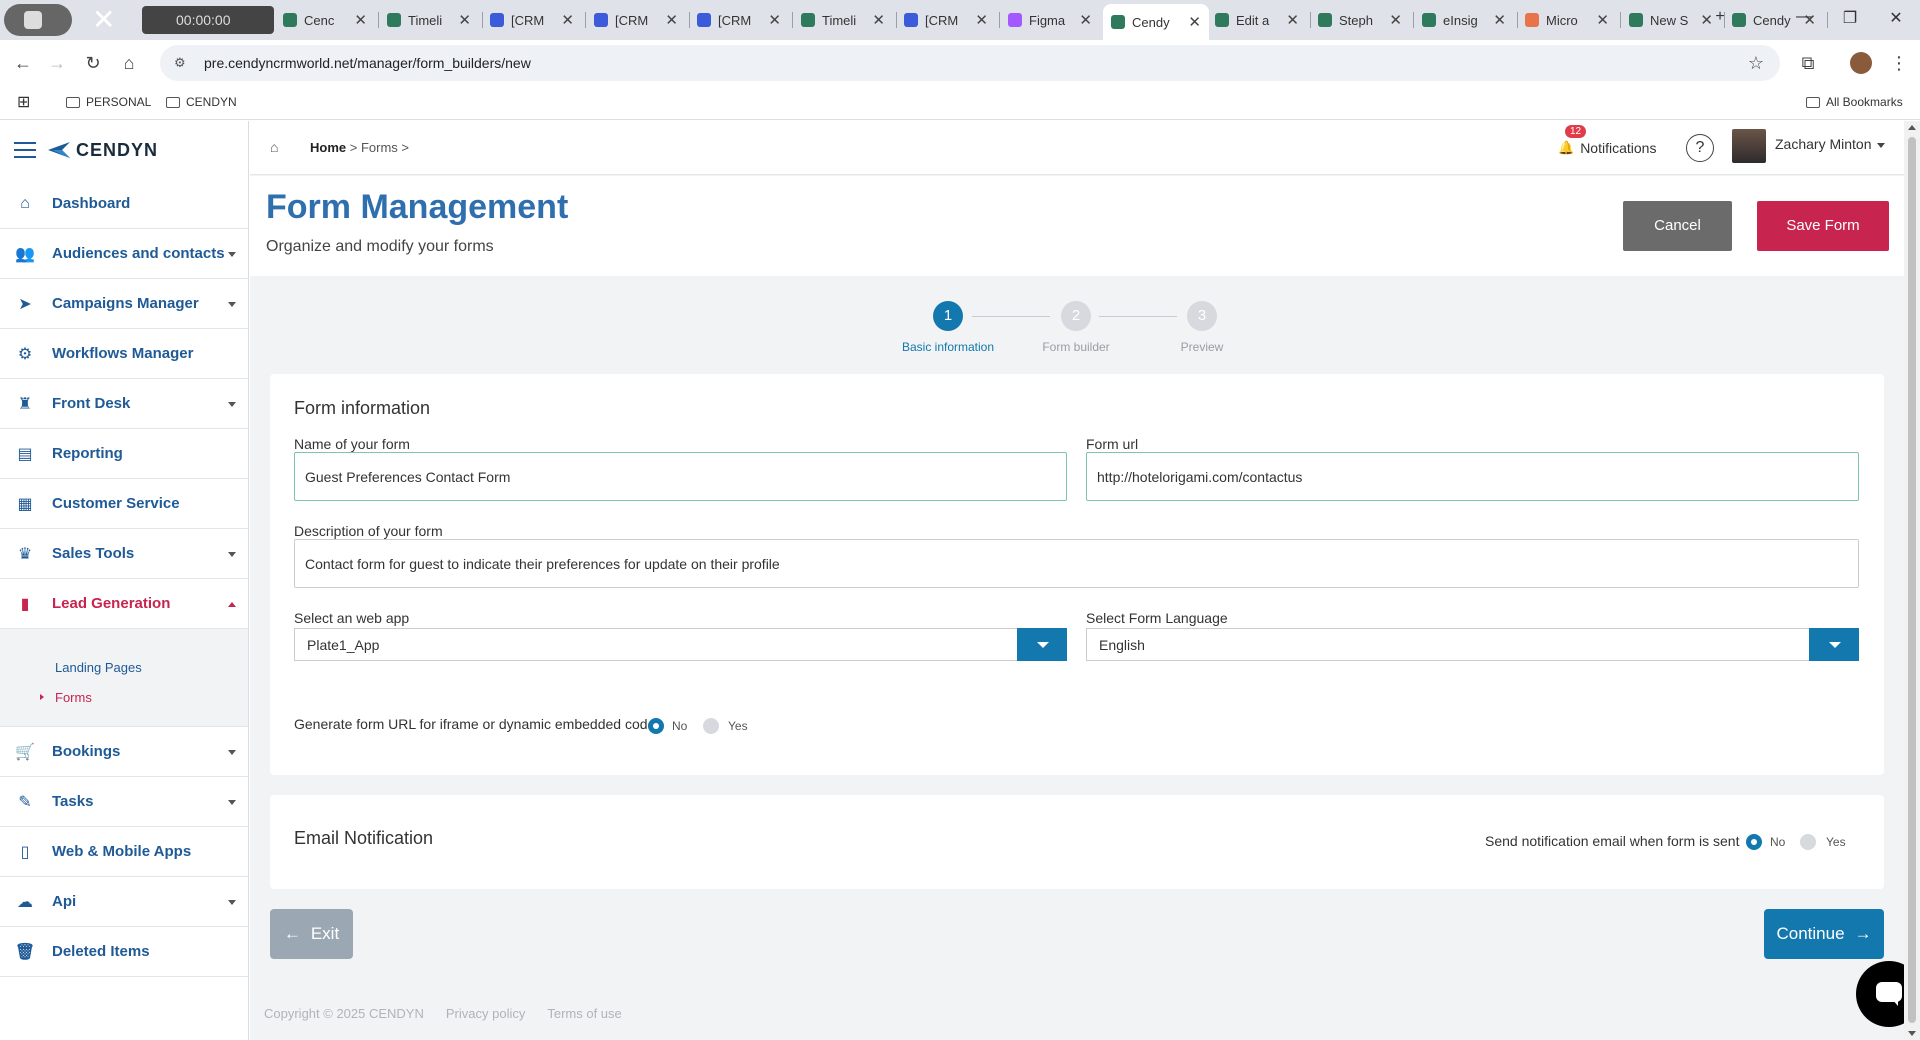  Describe the element at coordinates (1202, 316) in the screenshot. I see `step-3-circle: 3` at that location.